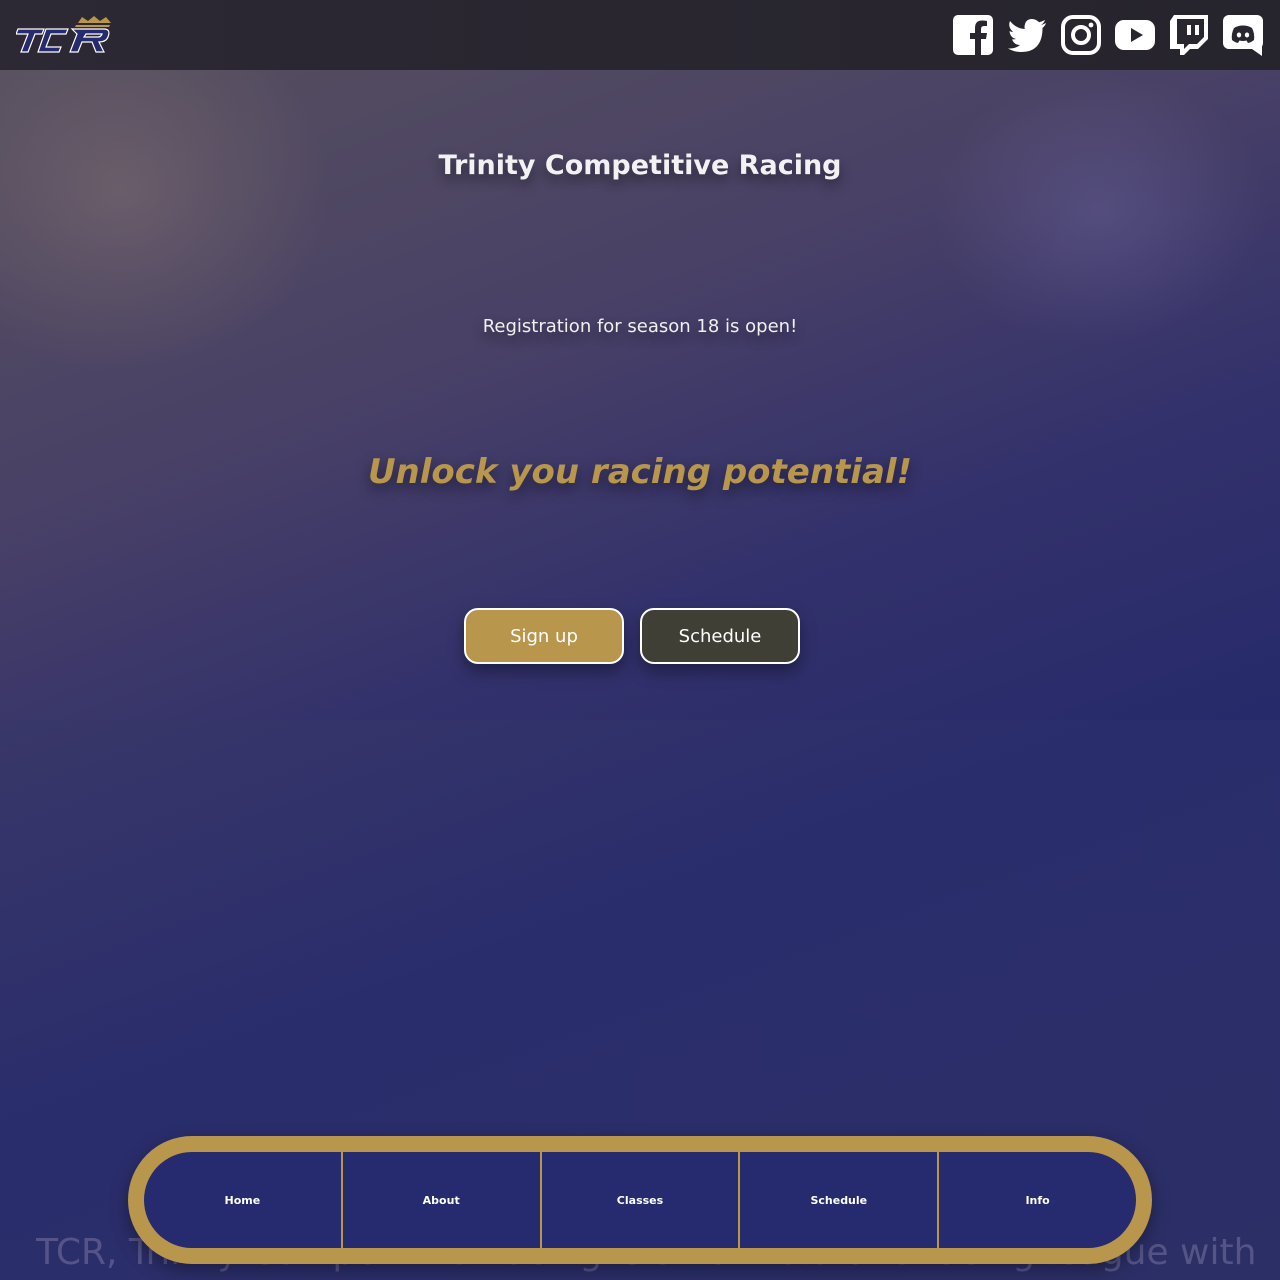 The image size is (1280, 1280). I want to click on tagline: Unlock you racing potential!, so click(640, 472).